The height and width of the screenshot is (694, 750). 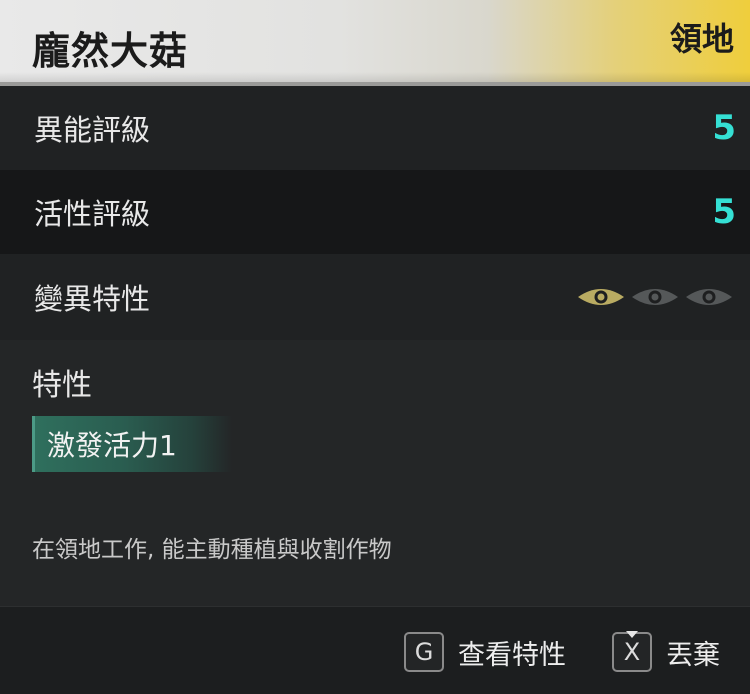 I want to click on trait-description: 在領地工作, 能主動種植與收割作物, so click(x=212, y=550).